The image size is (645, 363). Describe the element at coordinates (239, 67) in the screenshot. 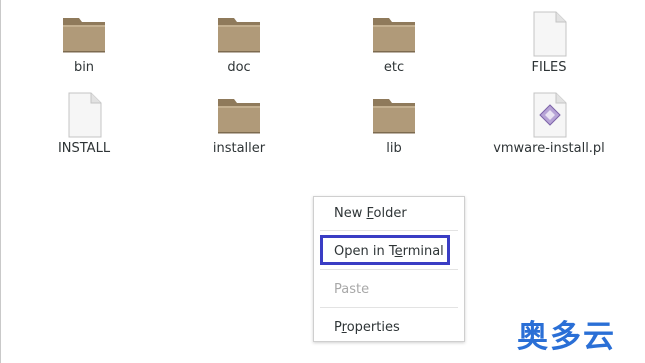

I see `file-name-label: doc` at that location.